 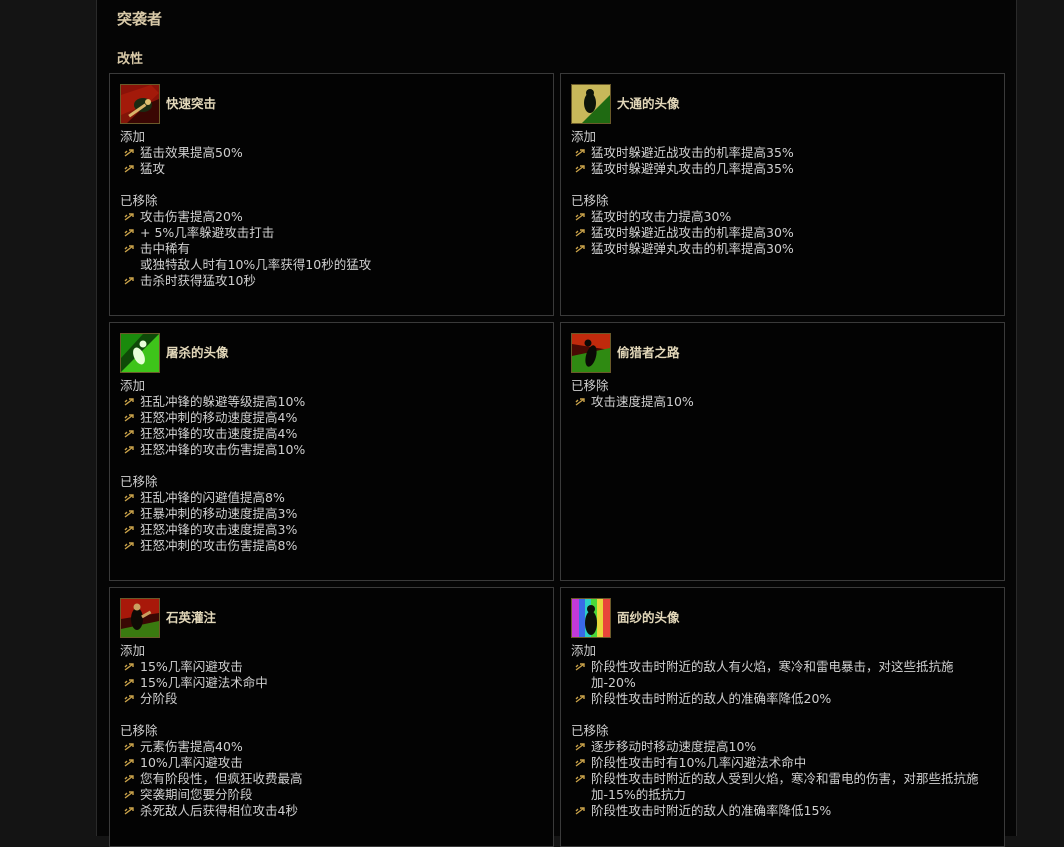 I want to click on list-item: 猛攻时的攻击力提高30%, so click(x=784, y=217).